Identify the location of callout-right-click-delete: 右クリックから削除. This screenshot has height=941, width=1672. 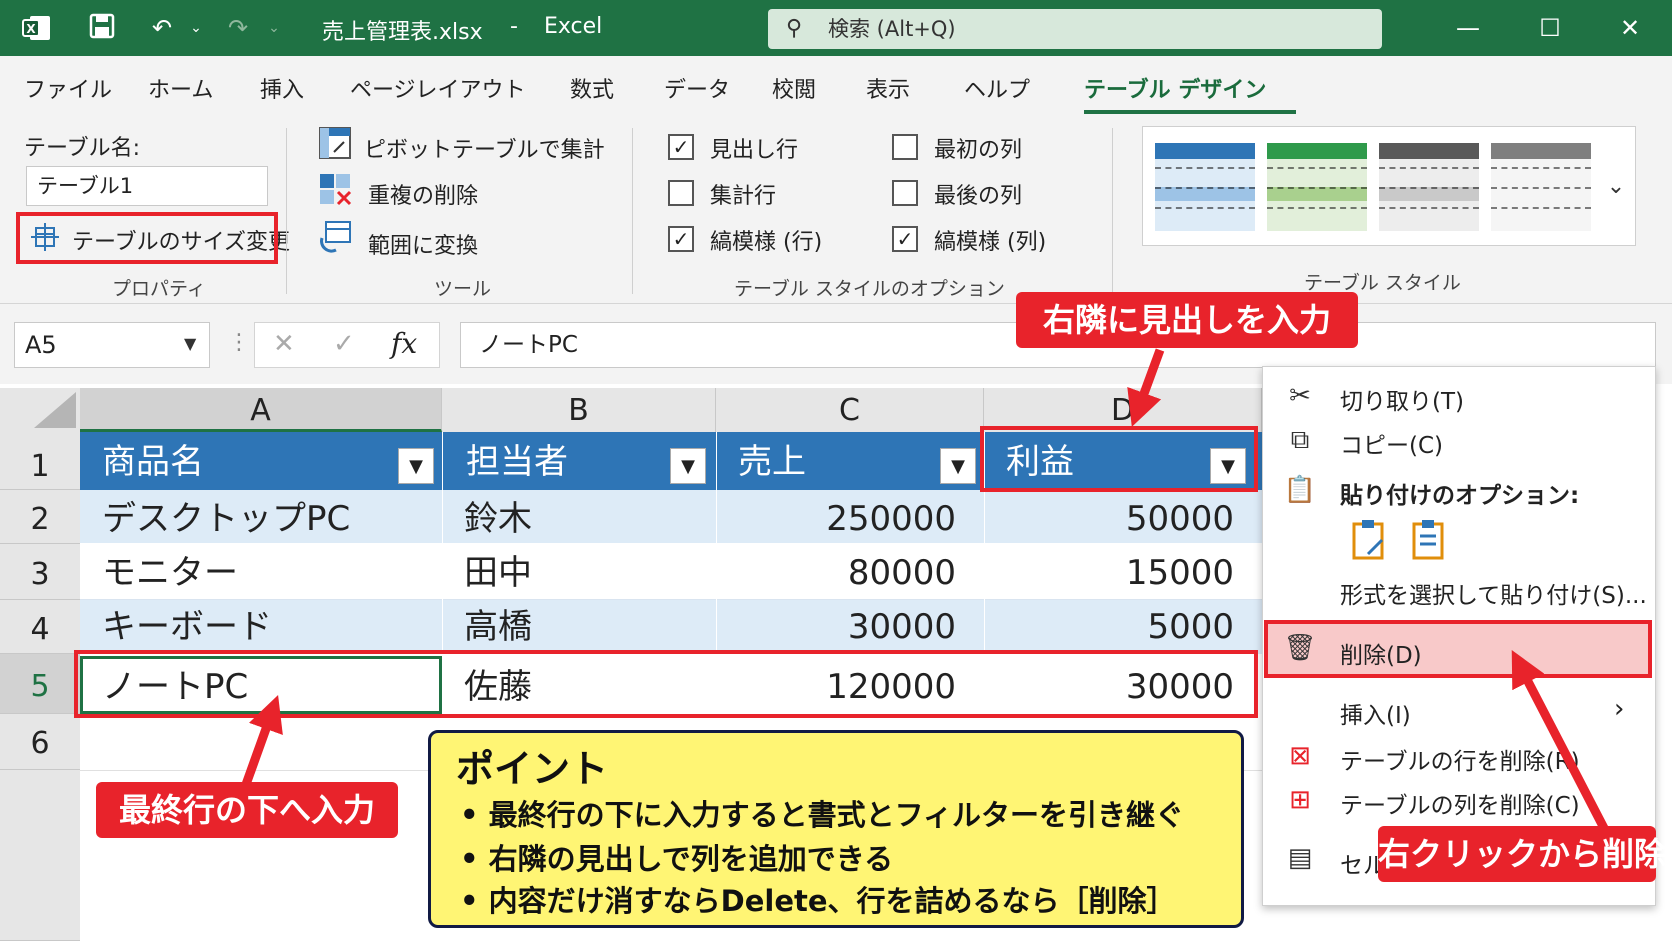
(1522, 854).